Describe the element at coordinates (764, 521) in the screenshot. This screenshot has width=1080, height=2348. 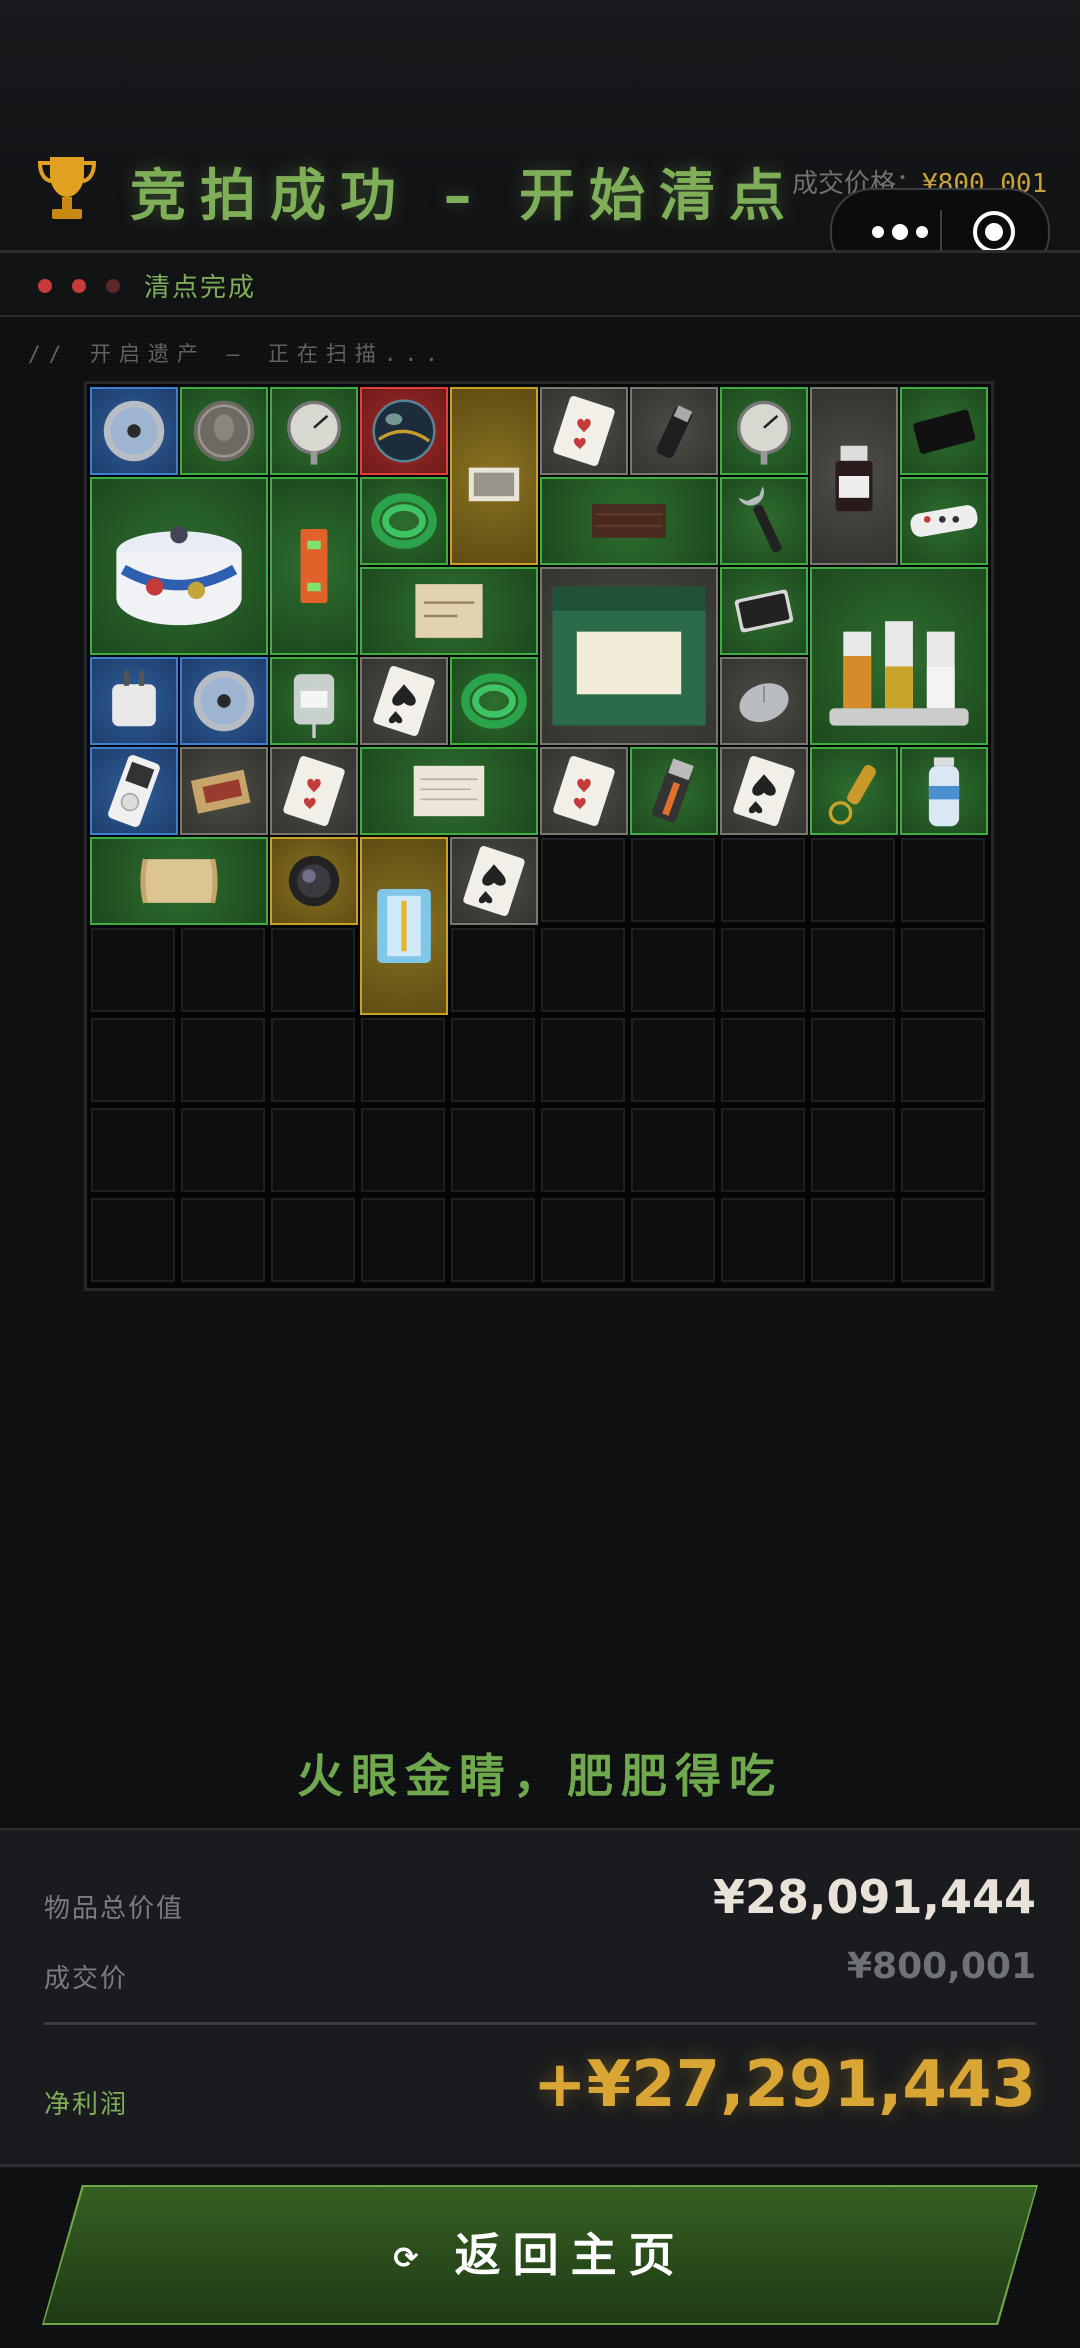
I see `item-wrench` at that location.